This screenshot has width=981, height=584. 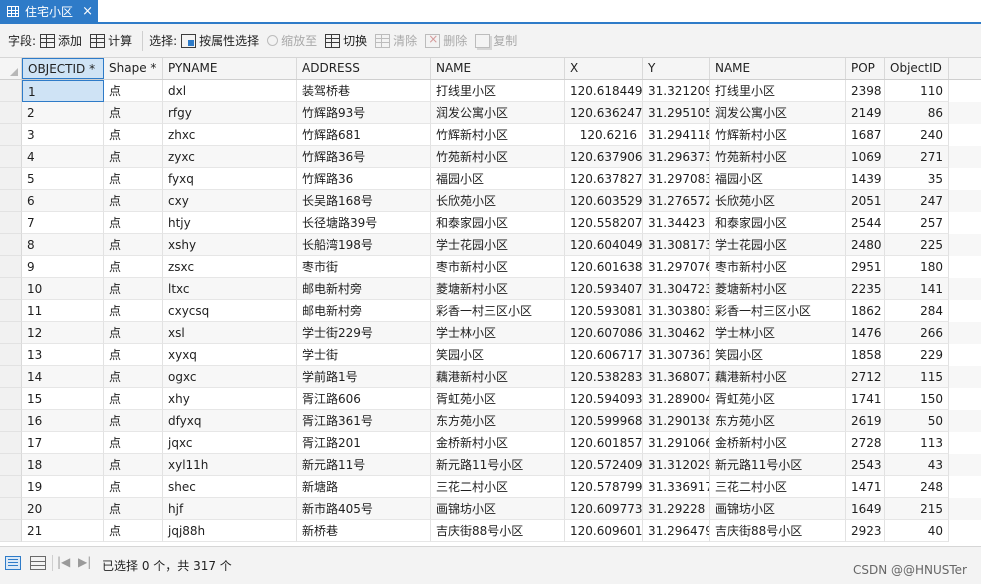 What do you see at coordinates (230, 465) in the screenshot?
I see `cell-pyname: xyl11h` at bounding box center [230, 465].